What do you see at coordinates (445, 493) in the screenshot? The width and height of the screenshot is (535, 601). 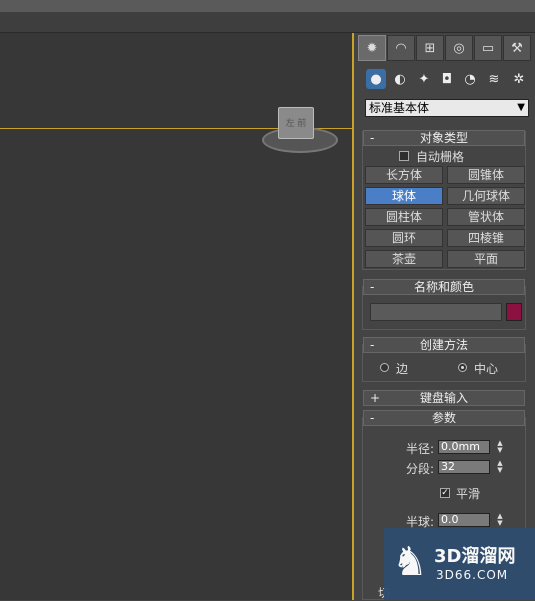 I see `smooth-checkbox: ✓` at bounding box center [445, 493].